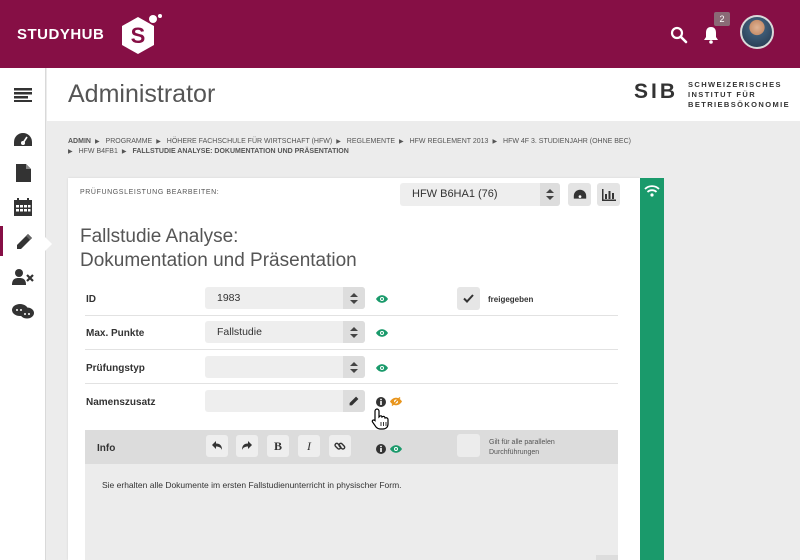 The height and width of the screenshot is (560, 800). Describe the element at coordinates (380, 419) in the screenshot. I see `hand-pointer-cursor-icon` at that location.